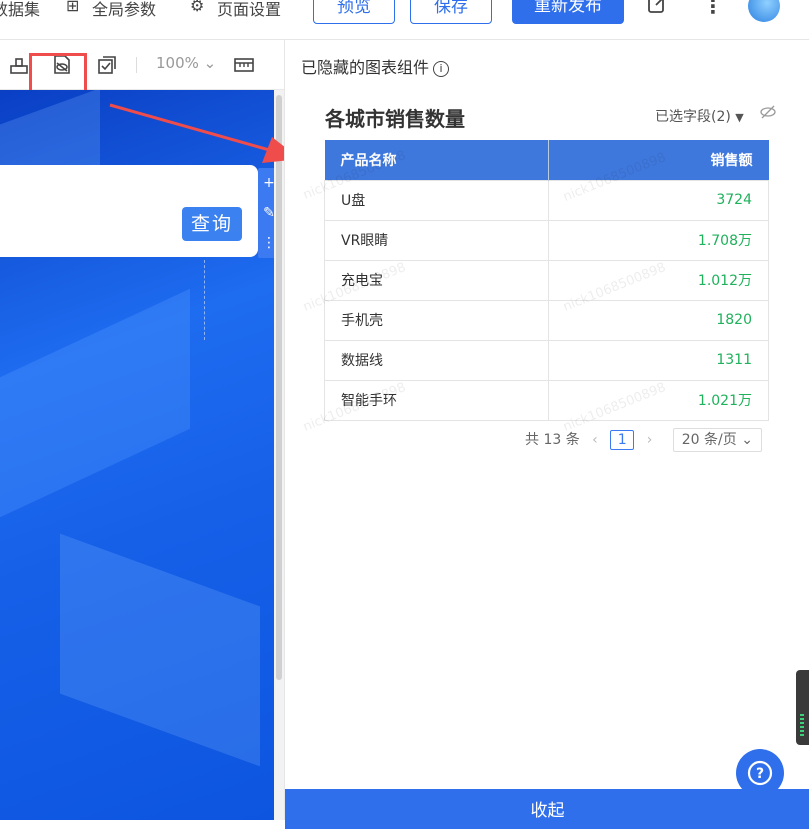 Image resolution: width=809 pixels, height=833 pixels. I want to click on canvas-scrollbar, so click(279, 387).